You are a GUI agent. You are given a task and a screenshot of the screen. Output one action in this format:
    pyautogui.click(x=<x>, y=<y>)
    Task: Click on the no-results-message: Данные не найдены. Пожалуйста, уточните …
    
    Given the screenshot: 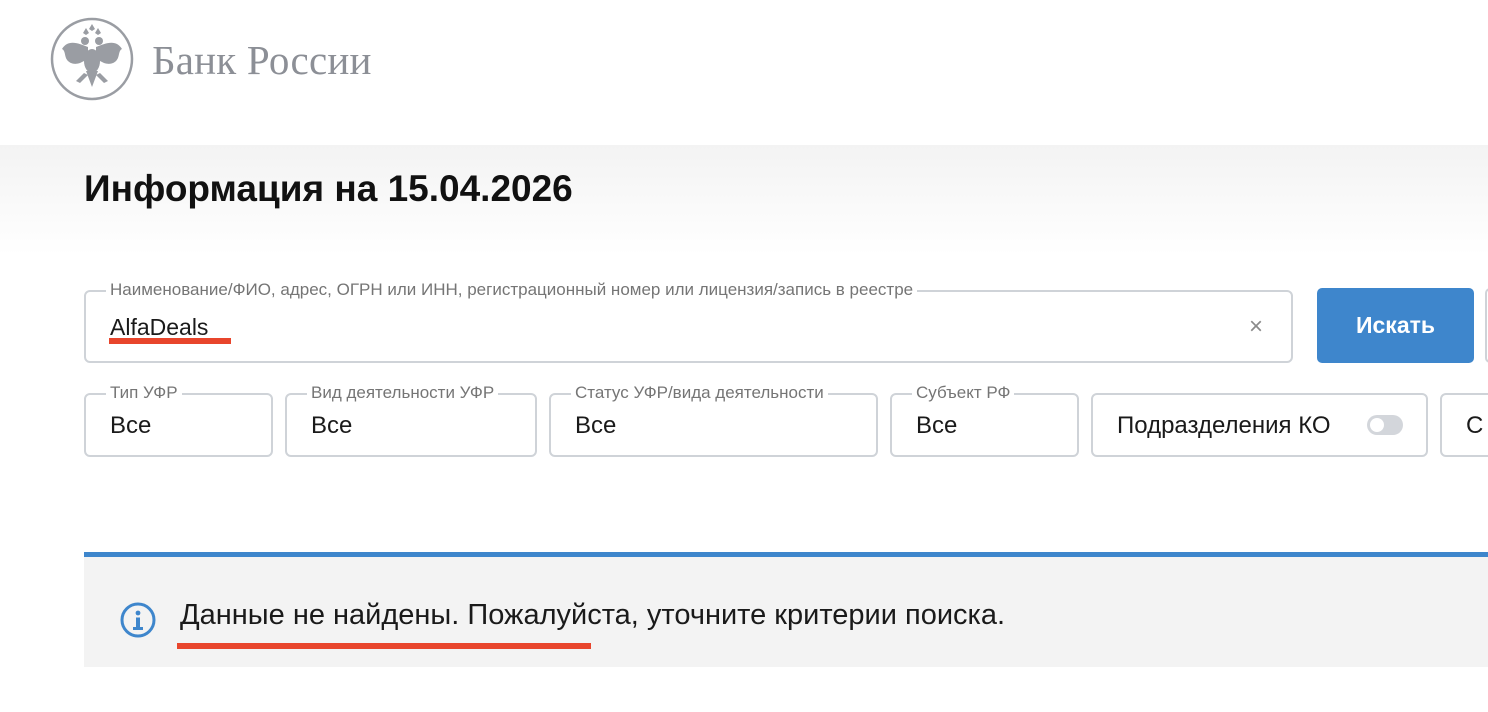 What is the action you would take?
    pyautogui.click(x=593, y=615)
    